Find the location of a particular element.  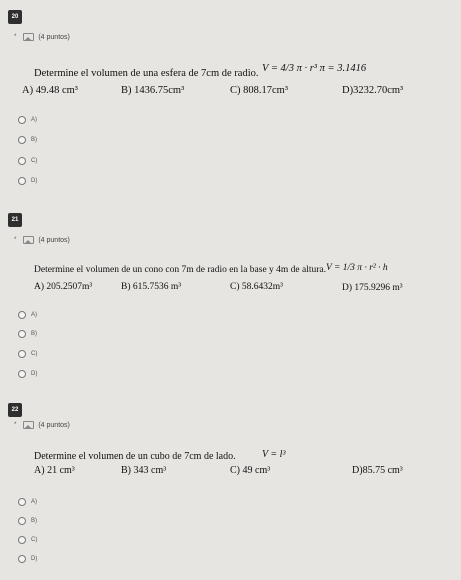

question-number: 21 is located at coordinates (15, 220).